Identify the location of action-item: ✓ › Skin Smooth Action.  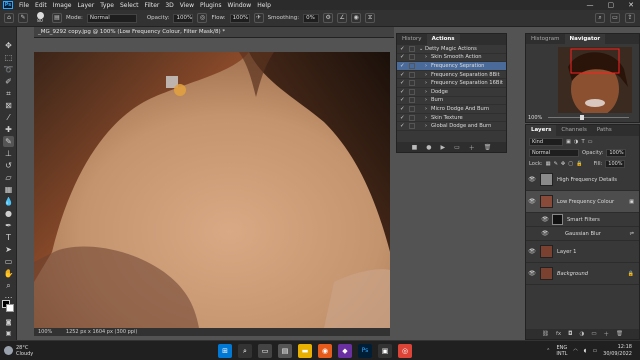
(451, 58).